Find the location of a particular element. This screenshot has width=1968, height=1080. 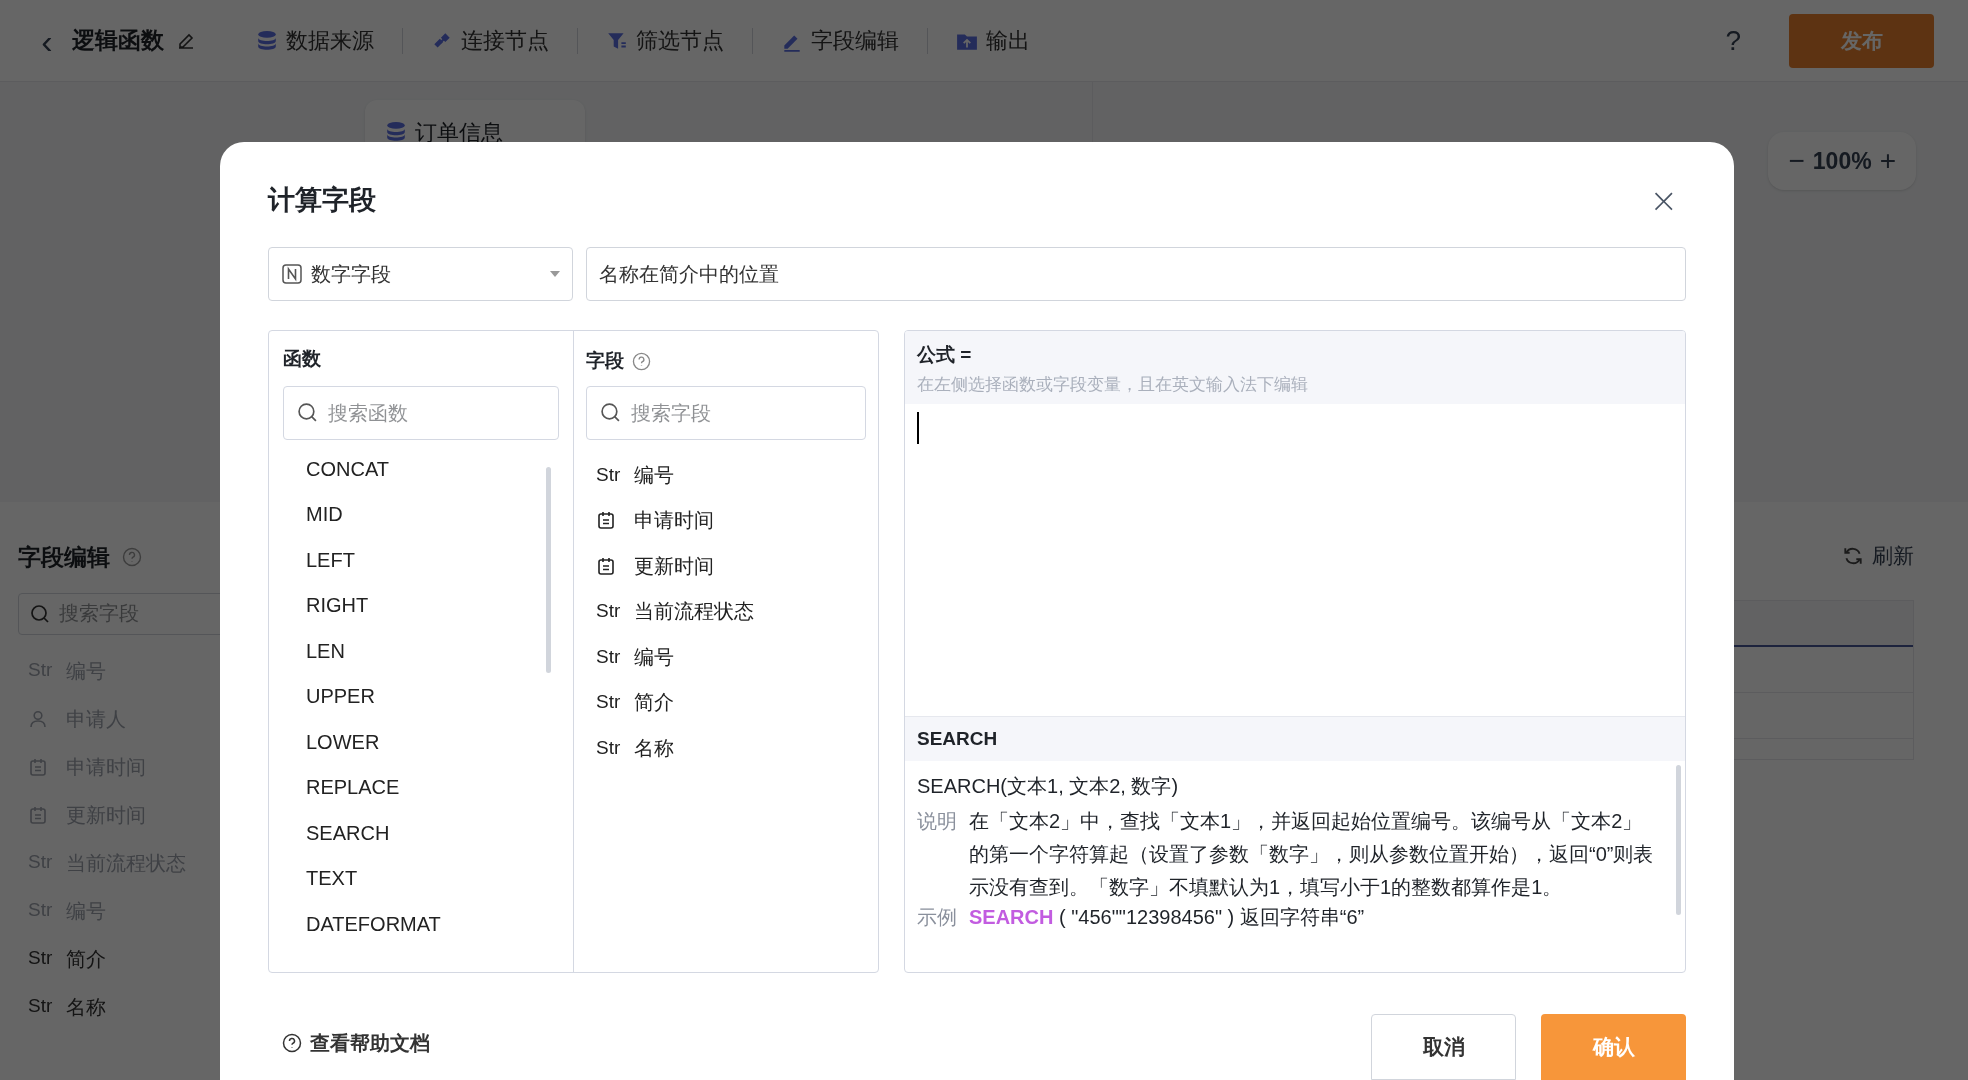

description-text: 在「文本2」中，查找「文本1」，并返回起始位置编号。该编号从「文本2」的第一个字符算起（设置了参数「数字」，则从参数位置开始），返回“0”则表示没有查到。「数字」不填默认为1，填写小于1的整数都算作是1。 is located at coordinates (1312, 854).